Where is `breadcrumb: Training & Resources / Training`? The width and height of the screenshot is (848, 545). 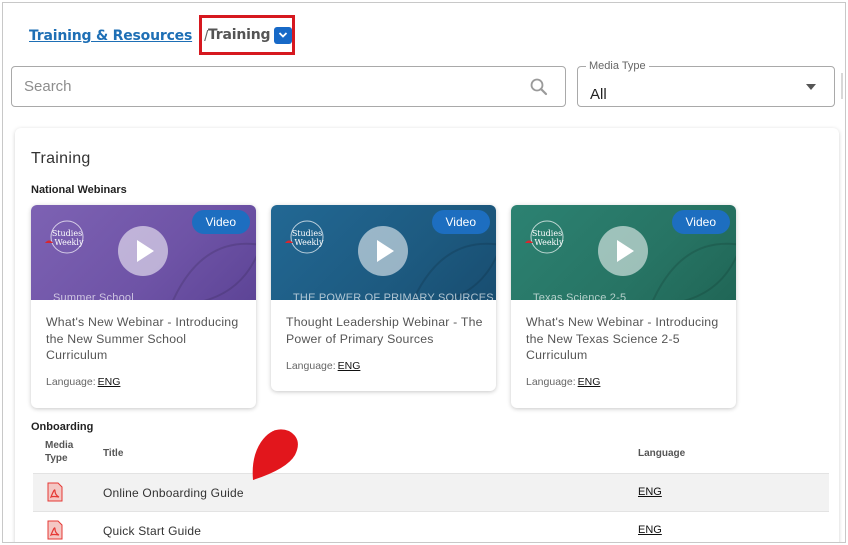
breadcrumb: Training & Resources / Training is located at coordinates (162, 35).